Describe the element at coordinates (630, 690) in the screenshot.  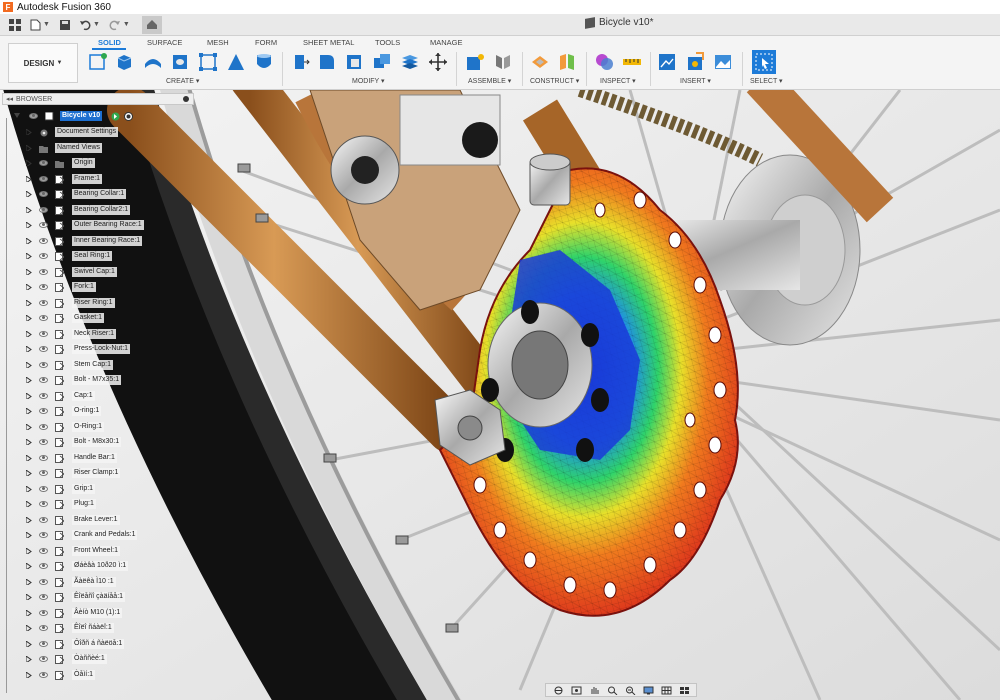
I see `fit-button` at that location.